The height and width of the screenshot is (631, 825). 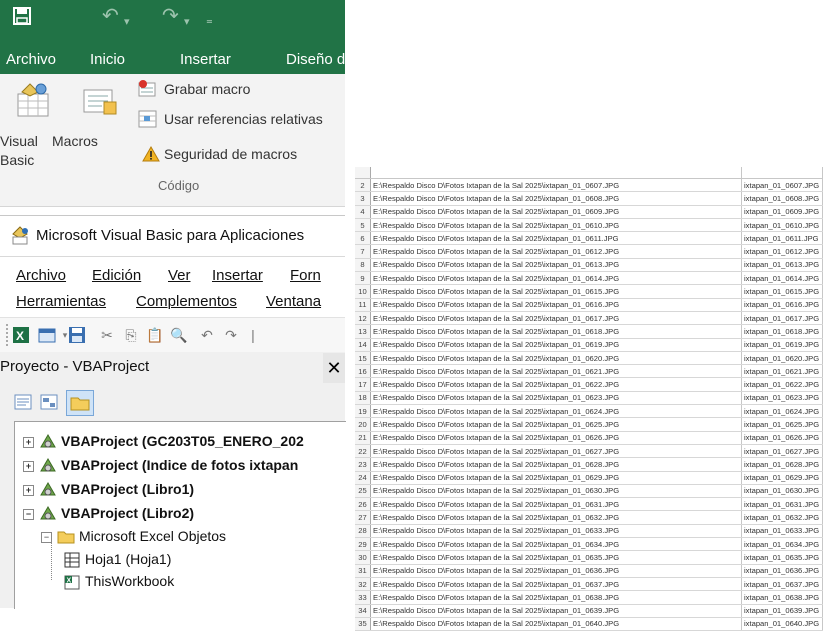 What do you see at coordinates (61, 301) in the screenshot?
I see `menu-herramientas: Herramientas` at bounding box center [61, 301].